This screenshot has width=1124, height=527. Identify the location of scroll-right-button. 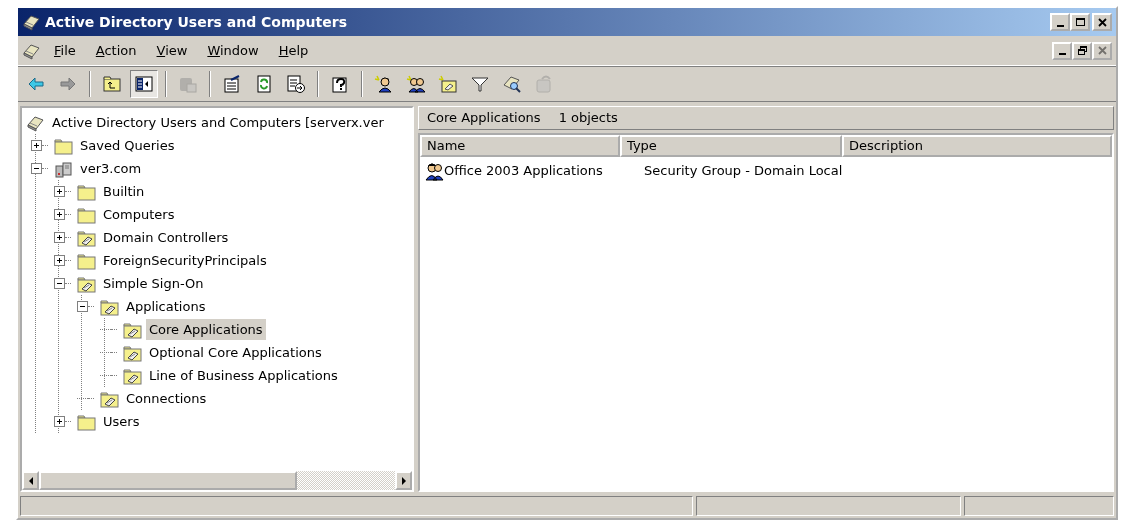
(403, 480).